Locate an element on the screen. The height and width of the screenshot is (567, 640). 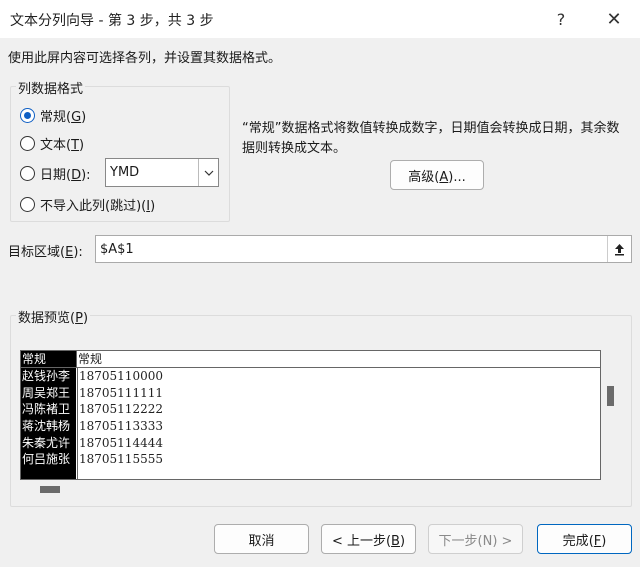
window-title: 文本分列向导 - 第 3 步，共 3 步 is located at coordinates (112, 21).